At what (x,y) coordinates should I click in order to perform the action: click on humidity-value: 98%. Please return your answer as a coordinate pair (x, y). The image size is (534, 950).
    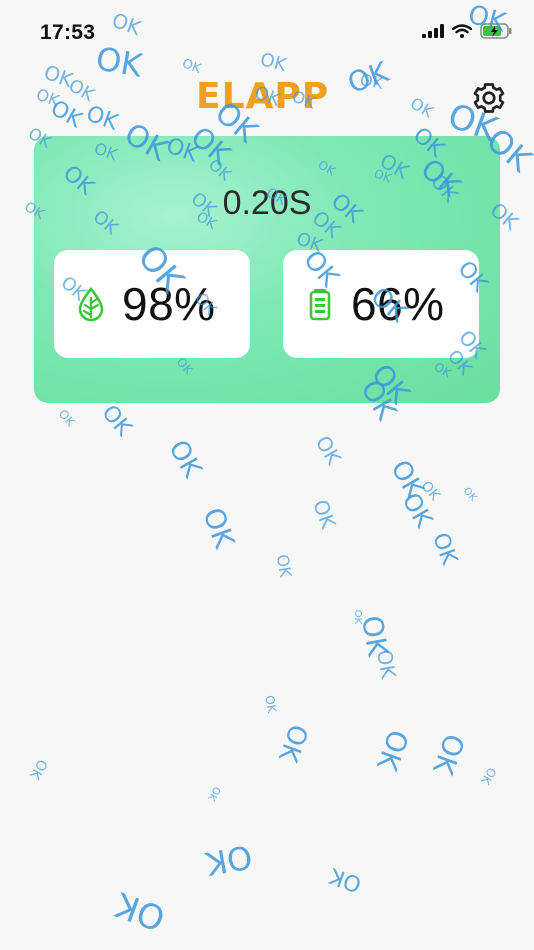
    Looking at the image, I should click on (169, 304).